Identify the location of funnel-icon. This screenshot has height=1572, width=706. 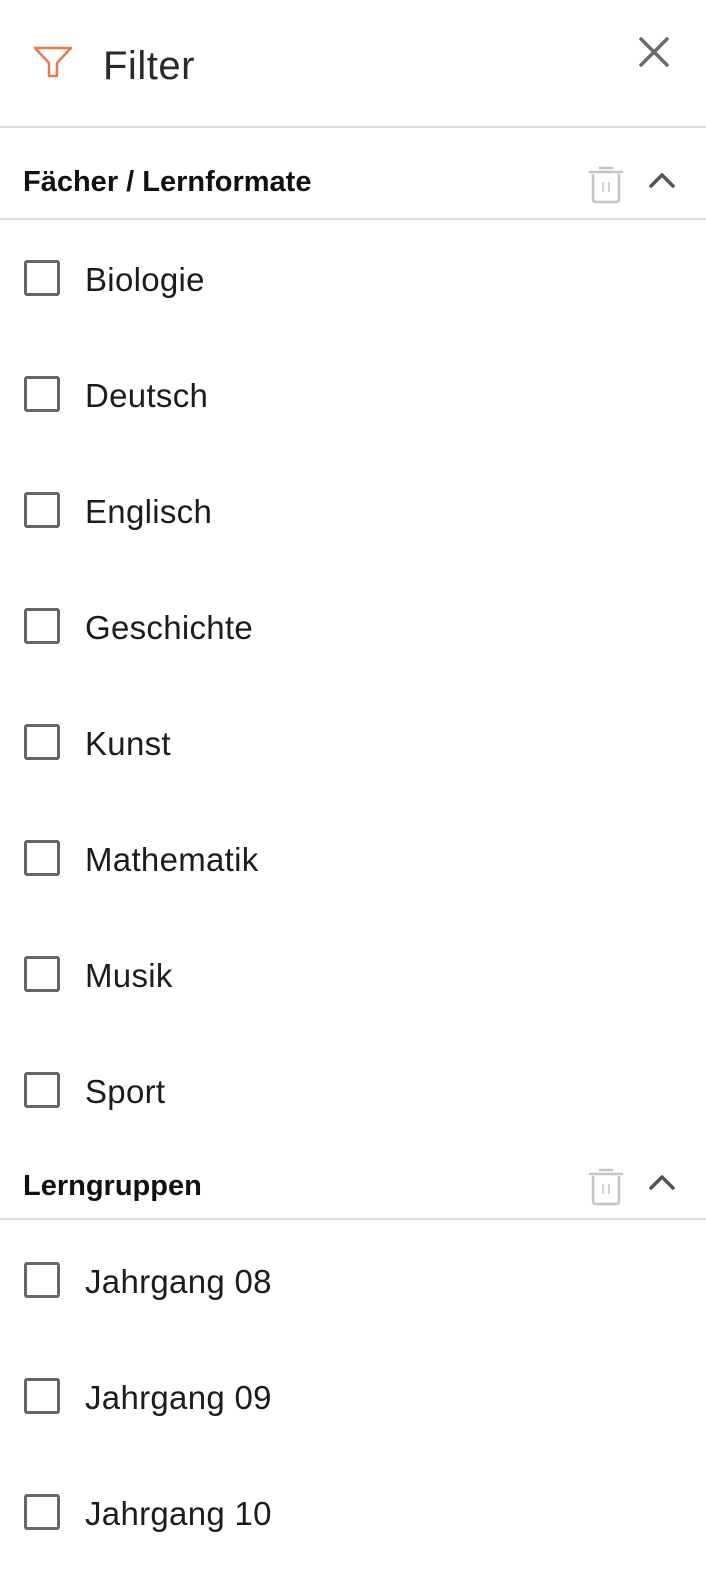
(53, 62).